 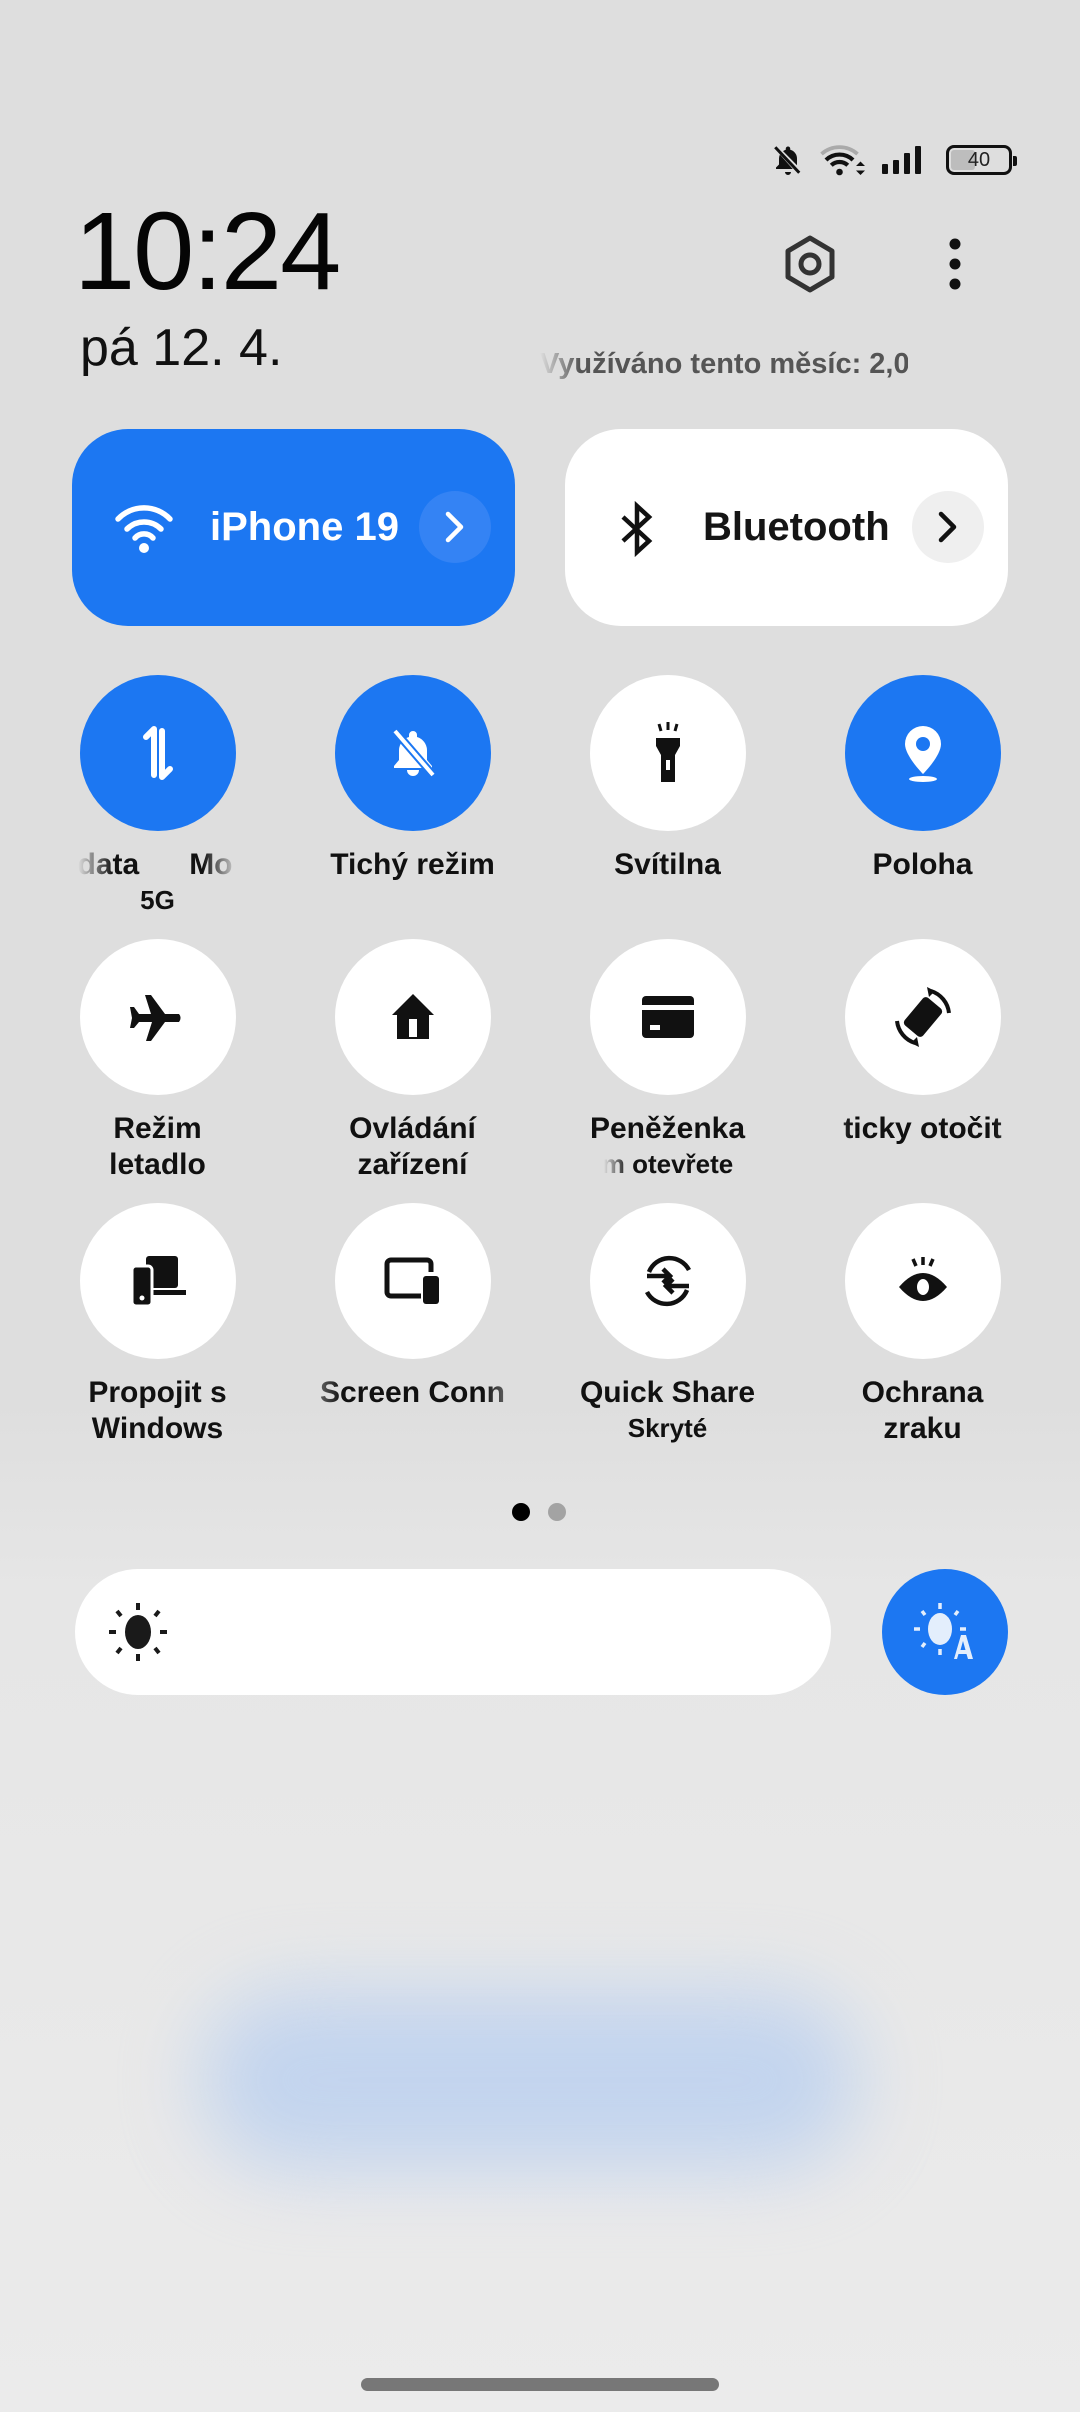 What do you see at coordinates (667, 1128) in the screenshot?
I see `toggle-label: Peněženka` at bounding box center [667, 1128].